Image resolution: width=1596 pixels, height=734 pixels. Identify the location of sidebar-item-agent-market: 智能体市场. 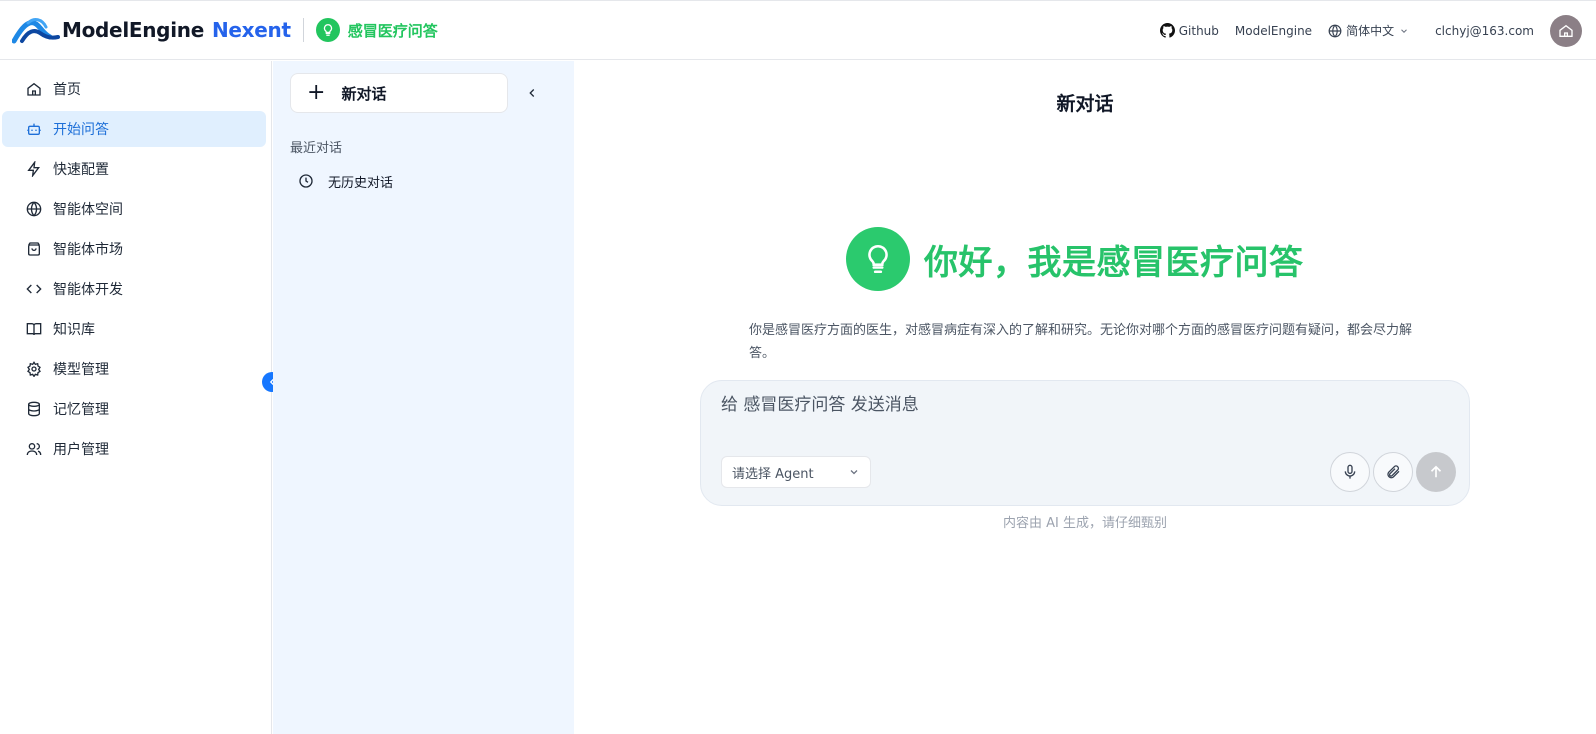
(134, 249).